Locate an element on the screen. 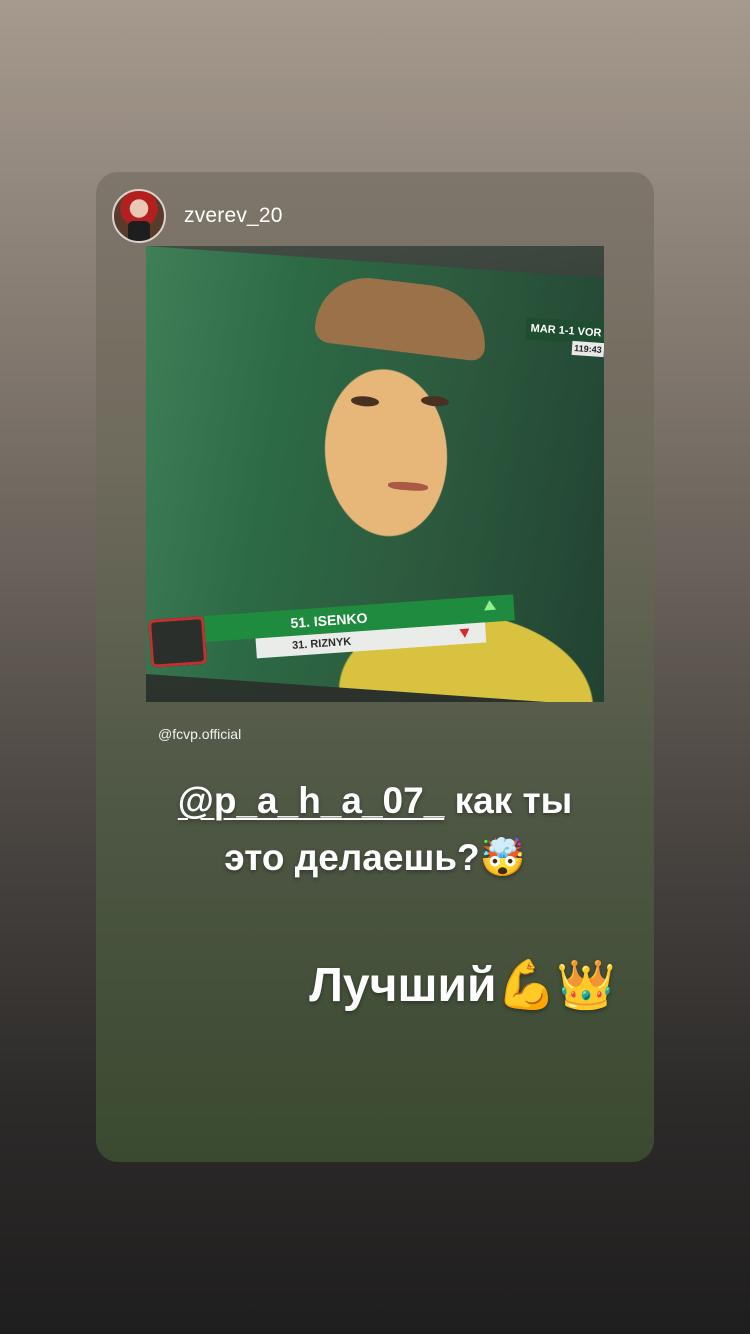 The height and width of the screenshot is (1334, 750). caption-line-1: @p_a_h_a_07_ как ты is located at coordinates (375, 801).